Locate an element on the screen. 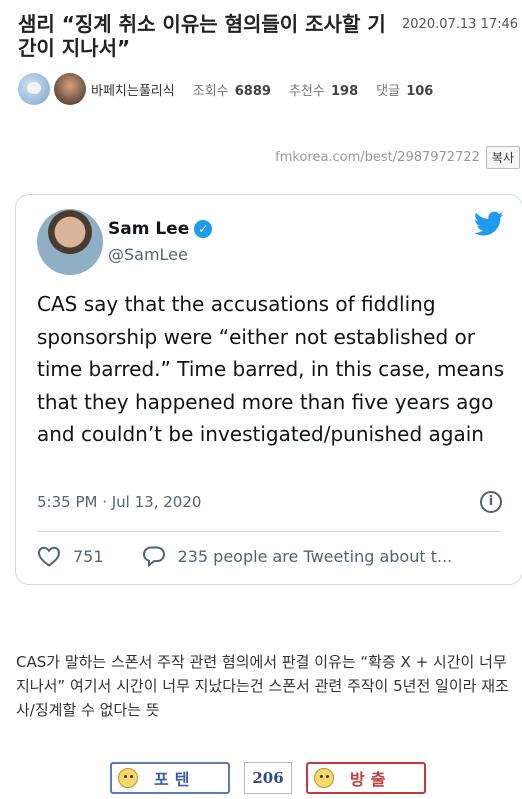 The height and width of the screenshot is (799, 522). verified-badge-icon: ✓ is located at coordinates (203, 229).